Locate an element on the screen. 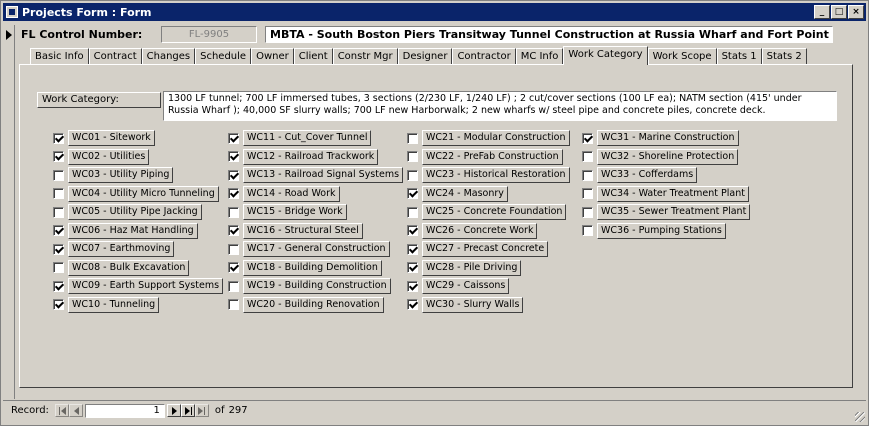 This screenshot has height=426, width=869. new-record-button is located at coordinates (201, 410).